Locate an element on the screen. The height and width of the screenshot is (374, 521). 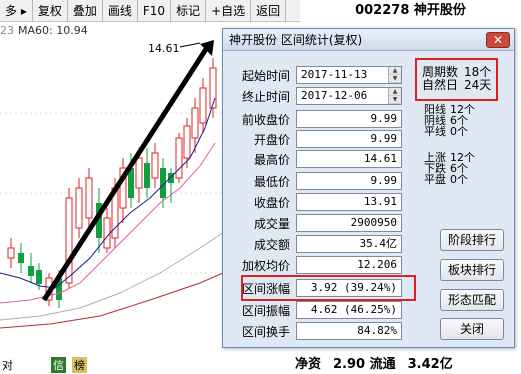
start-time-field: 2017-11-13 ▲ ▼ is located at coordinates (349, 75).